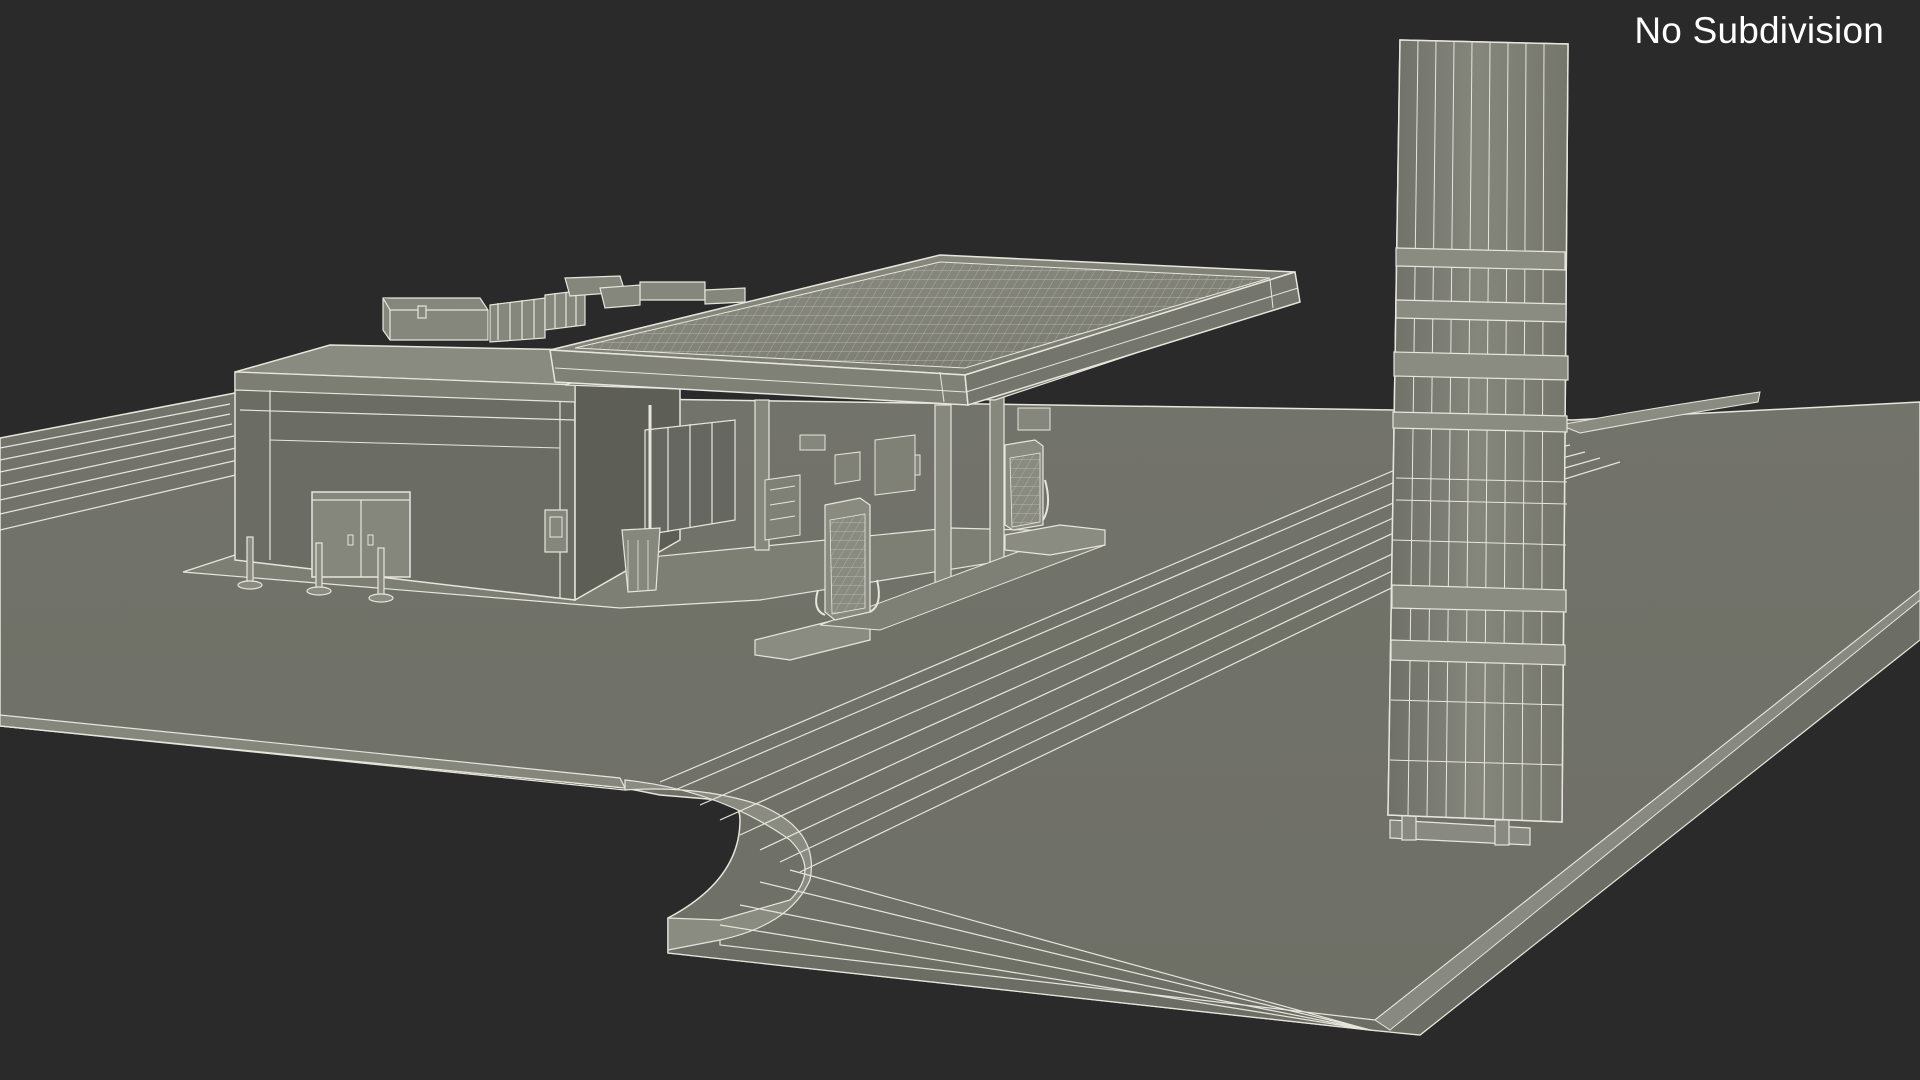 The image size is (1920, 1080). Describe the element at coordinates (1478, 442) in the screenshot. I see `price-pylon-sign` at that location.